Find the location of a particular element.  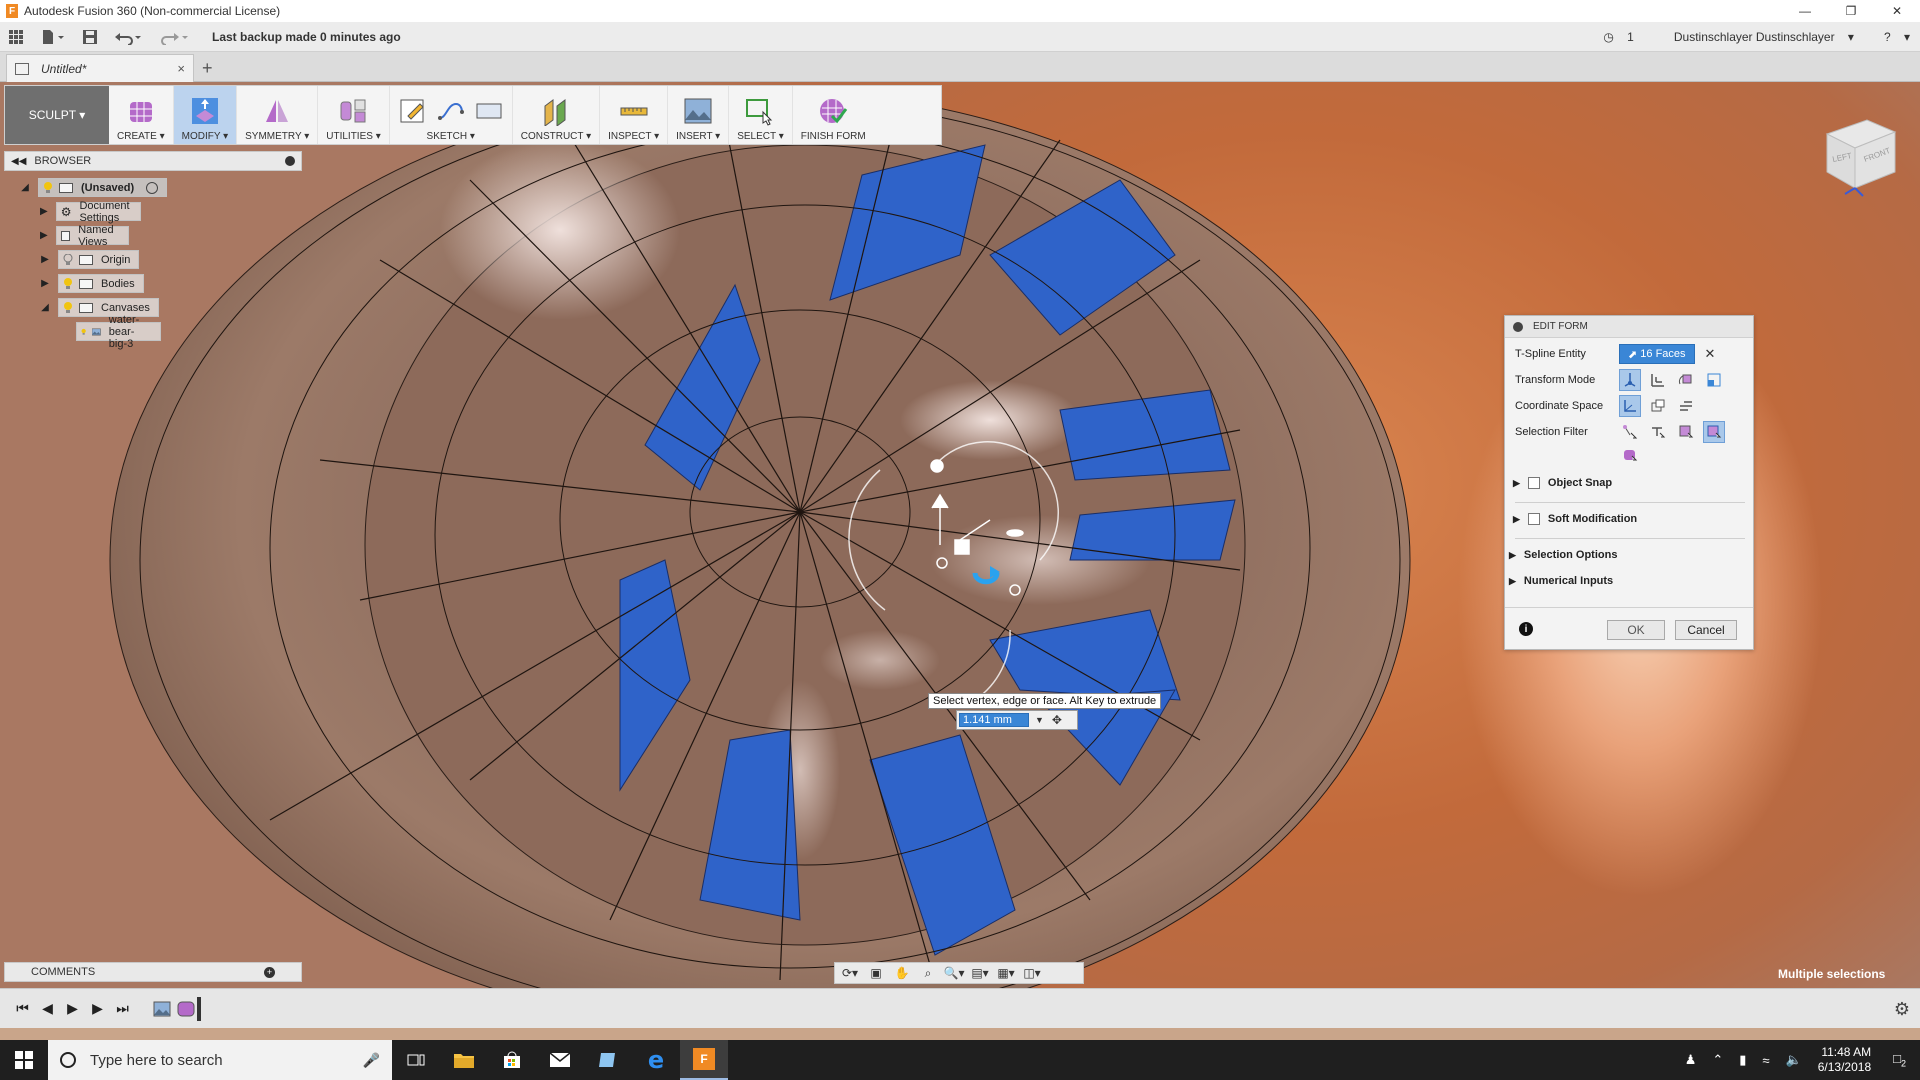

redo-icon is located at coordinates (175, 37).